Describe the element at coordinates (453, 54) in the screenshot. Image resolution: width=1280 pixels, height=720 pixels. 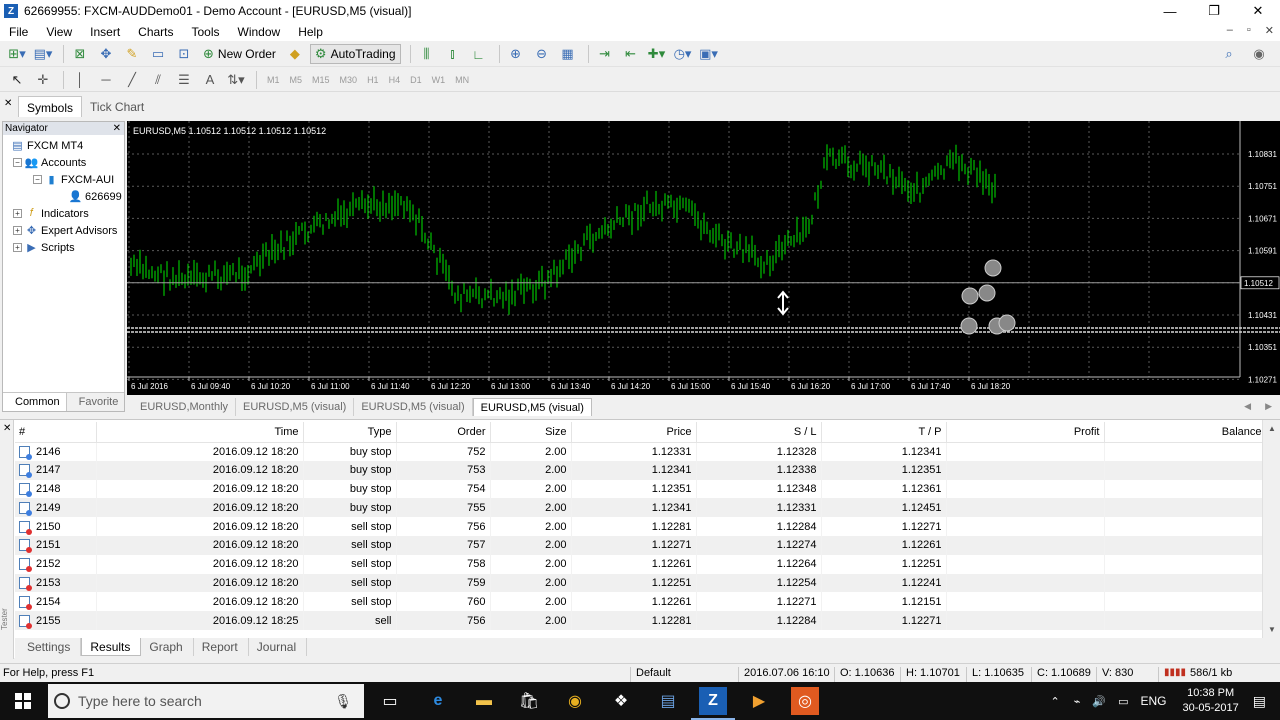
I see `candlestick-icon: ⫾` at that location.